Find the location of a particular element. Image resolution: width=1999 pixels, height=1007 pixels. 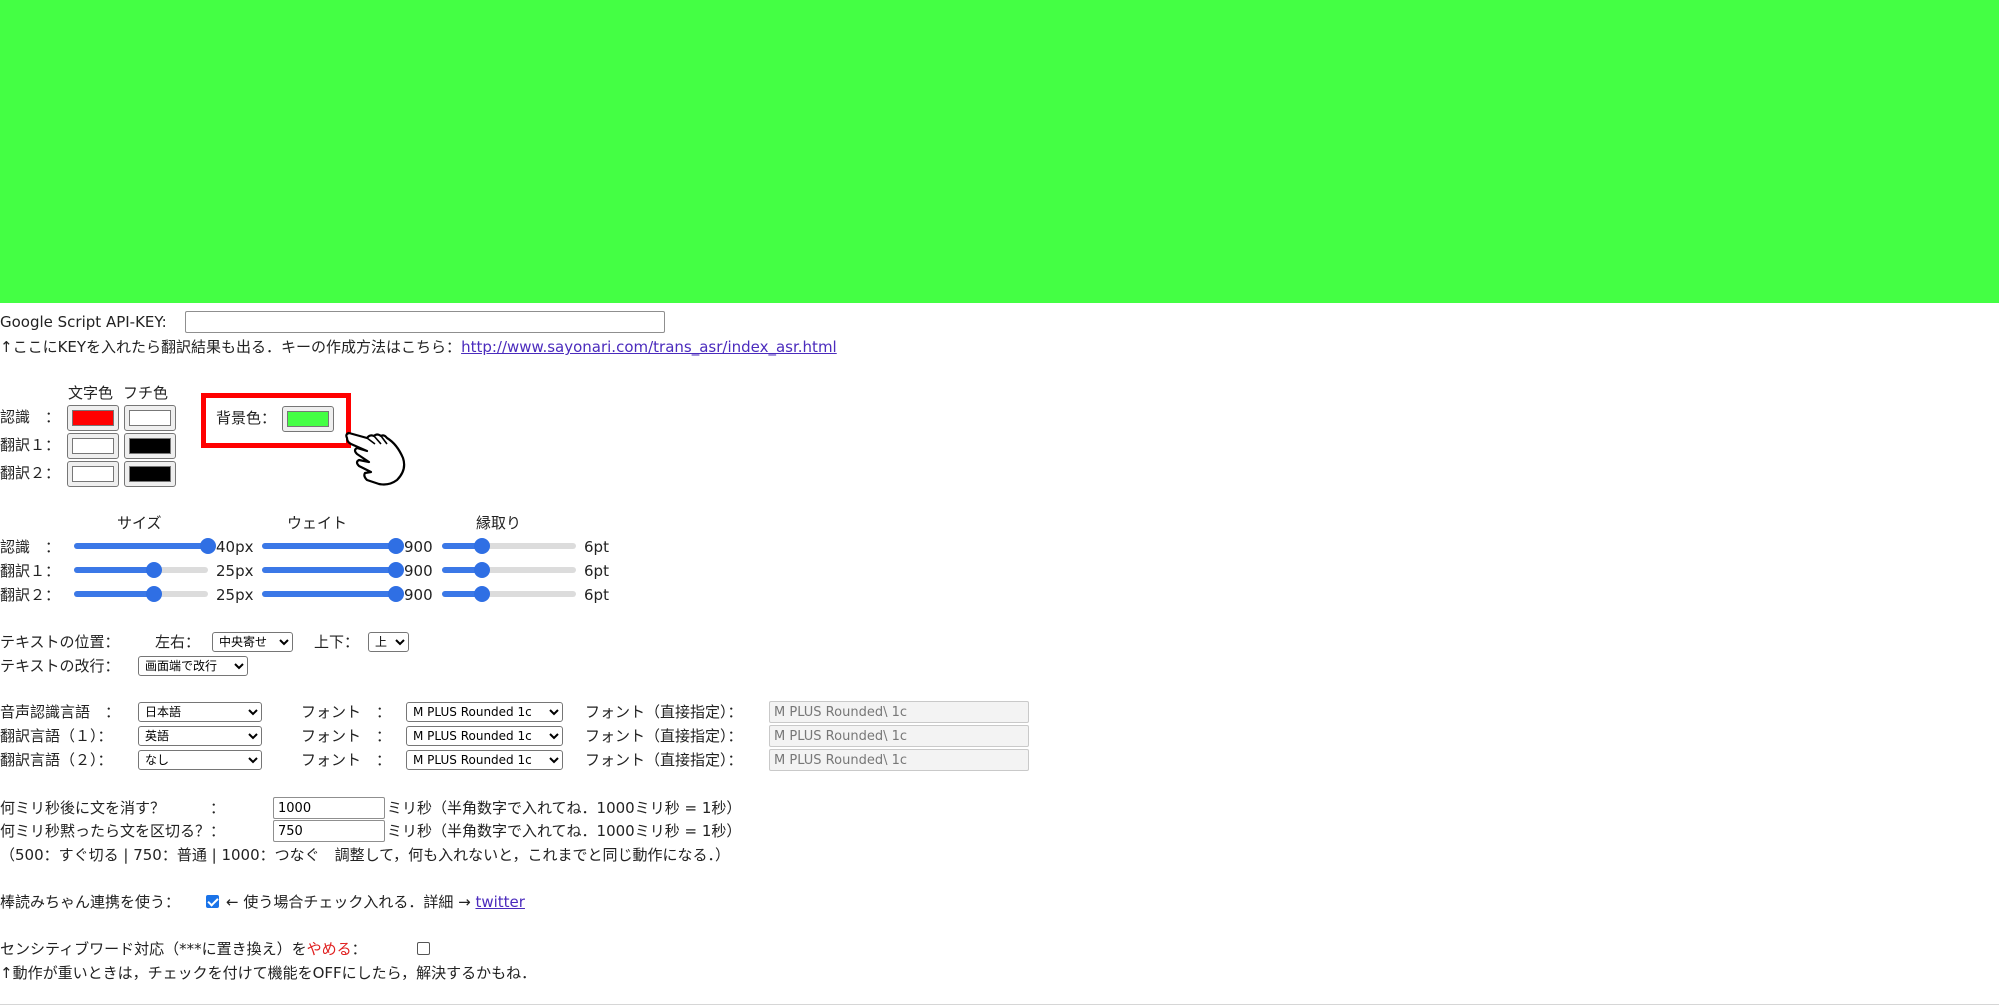

trans2-font-direct-input is located at coordinates (899, 760).